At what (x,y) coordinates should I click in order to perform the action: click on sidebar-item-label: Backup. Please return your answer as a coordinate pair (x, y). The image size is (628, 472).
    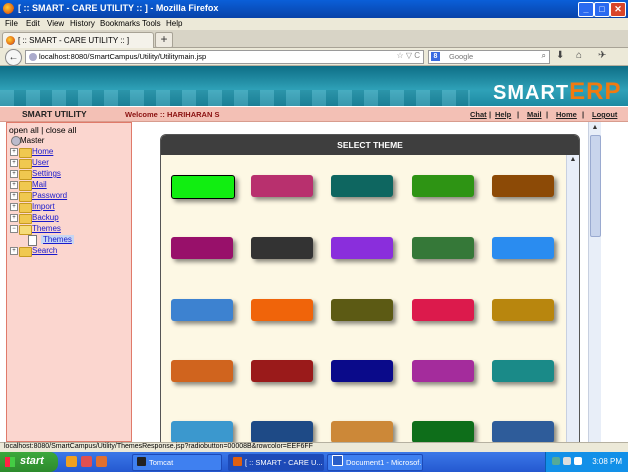
    Looking at the image, I should click on (45, 217).